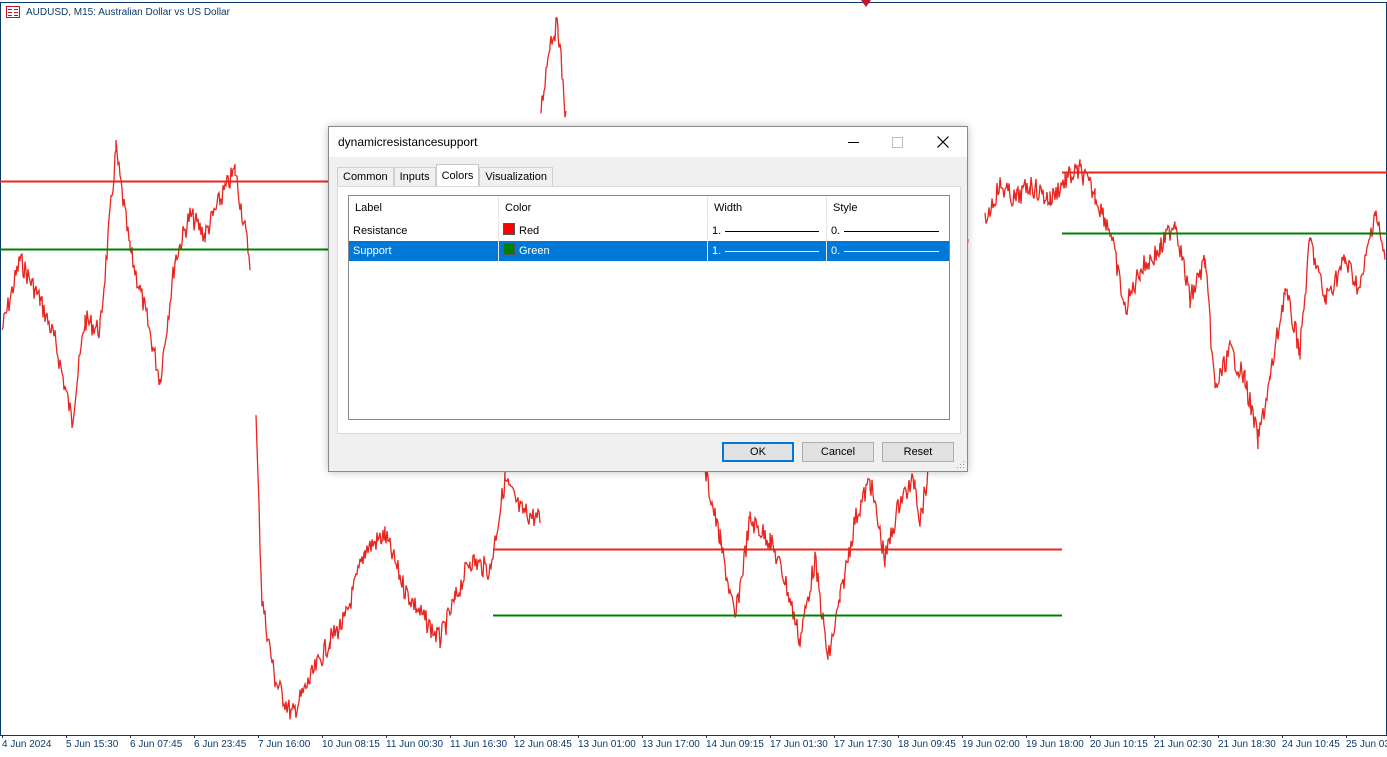 Image resolution: width=1387 pixels, height=757 pixels. I want to click on column-width: Width, so click(767, 208).